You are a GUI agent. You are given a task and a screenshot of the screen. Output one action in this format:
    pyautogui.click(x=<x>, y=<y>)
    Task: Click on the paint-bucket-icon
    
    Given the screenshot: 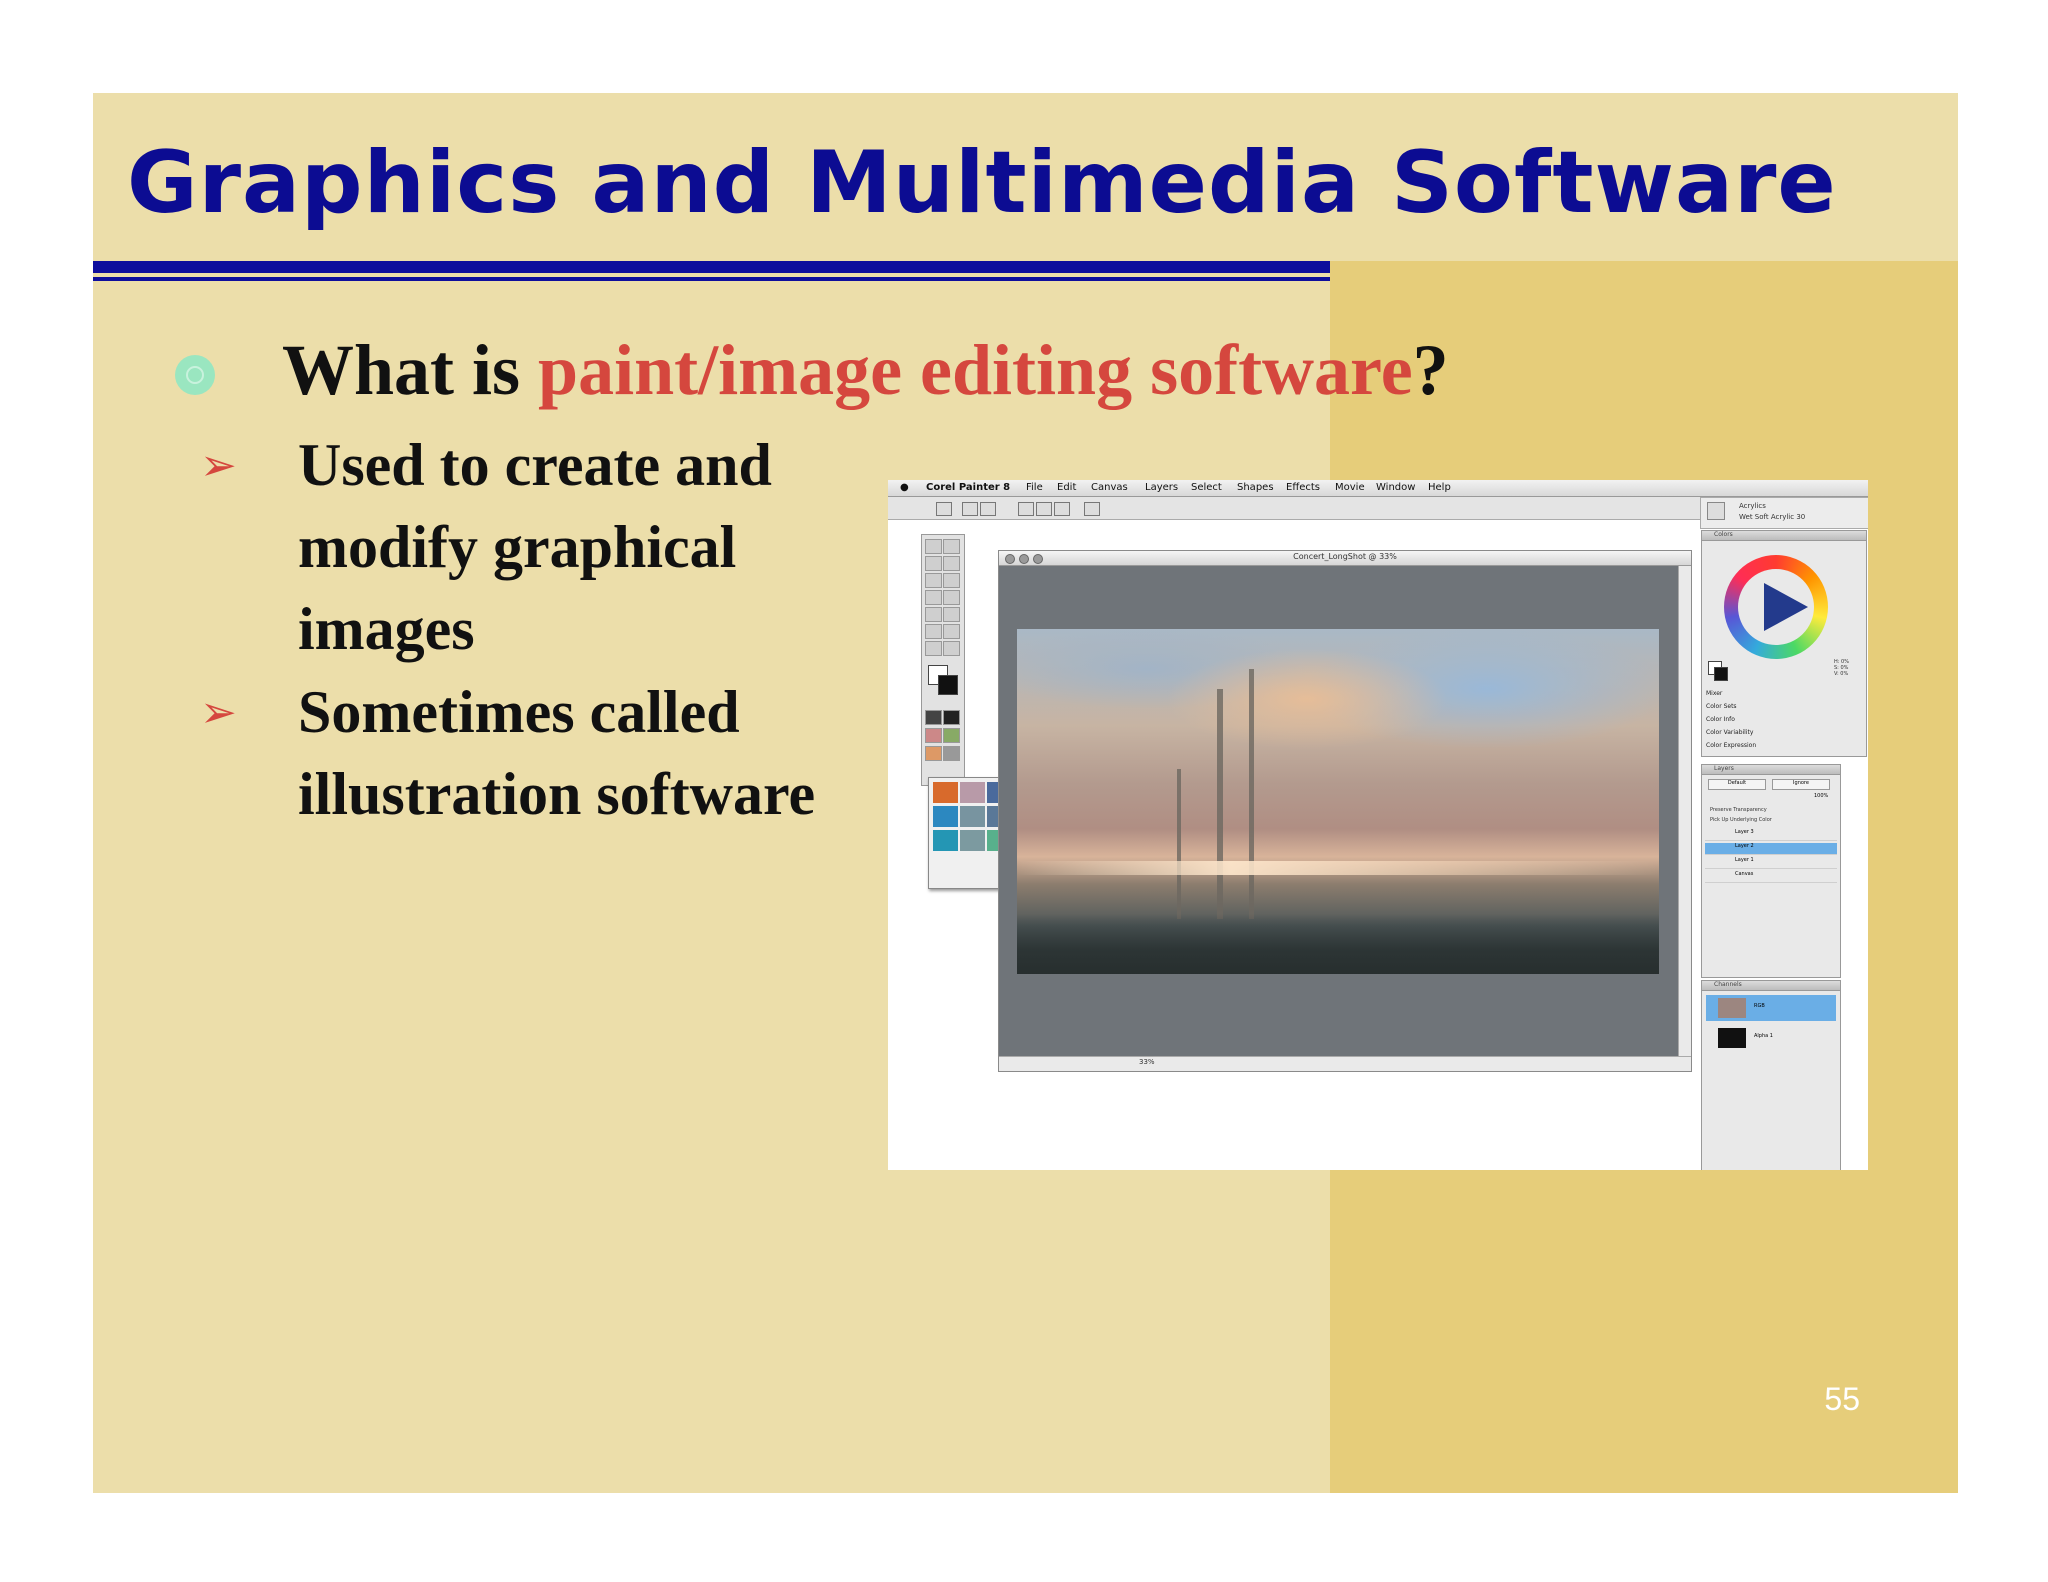 What is the action you would take?
    pyautogui.click(x=951, y=631)
    